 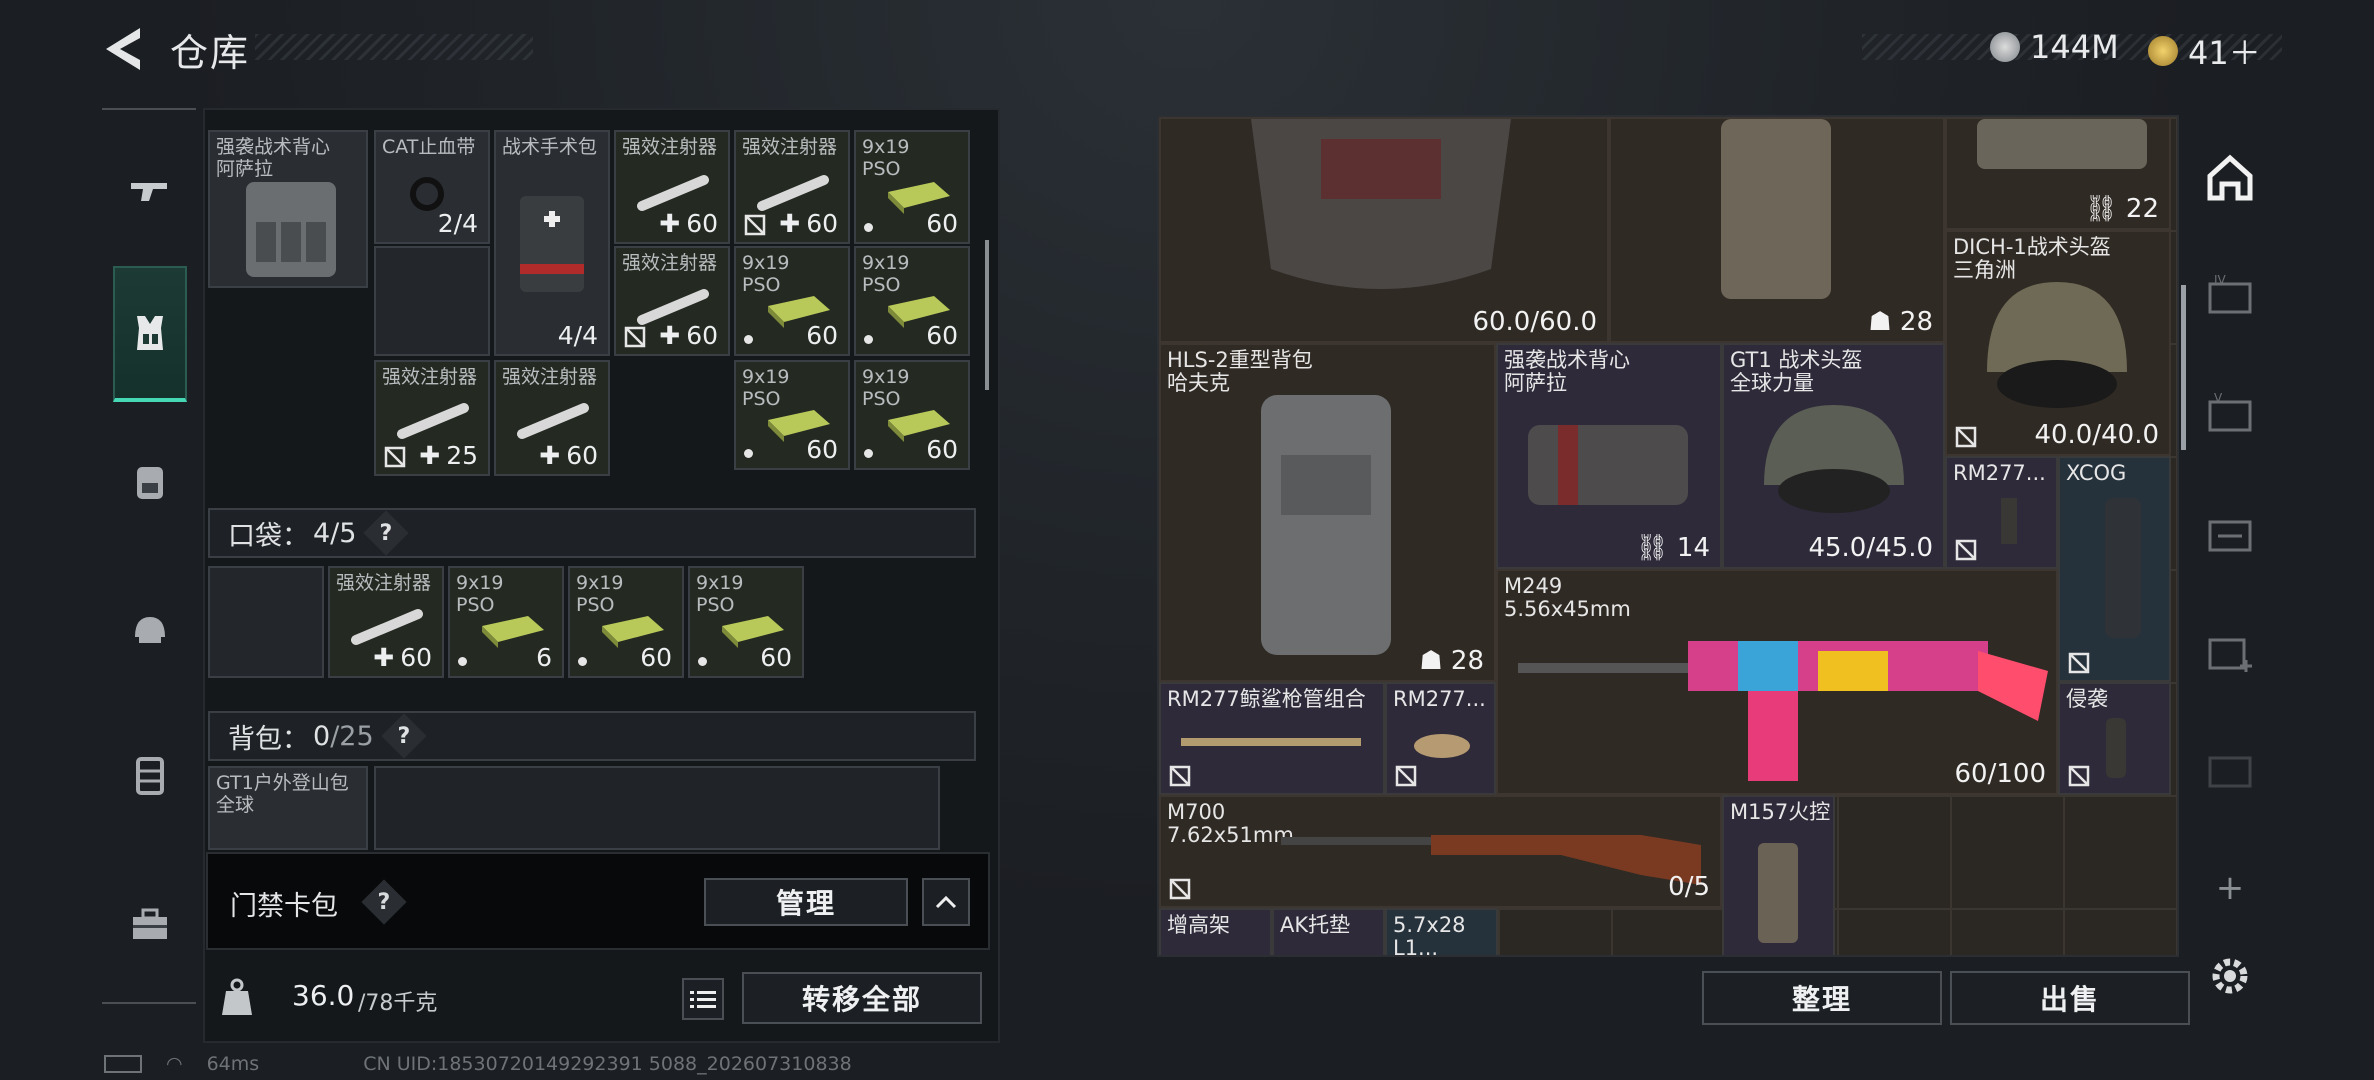 I want to click on sort-button: 整理, so click(x=1822, y=998).